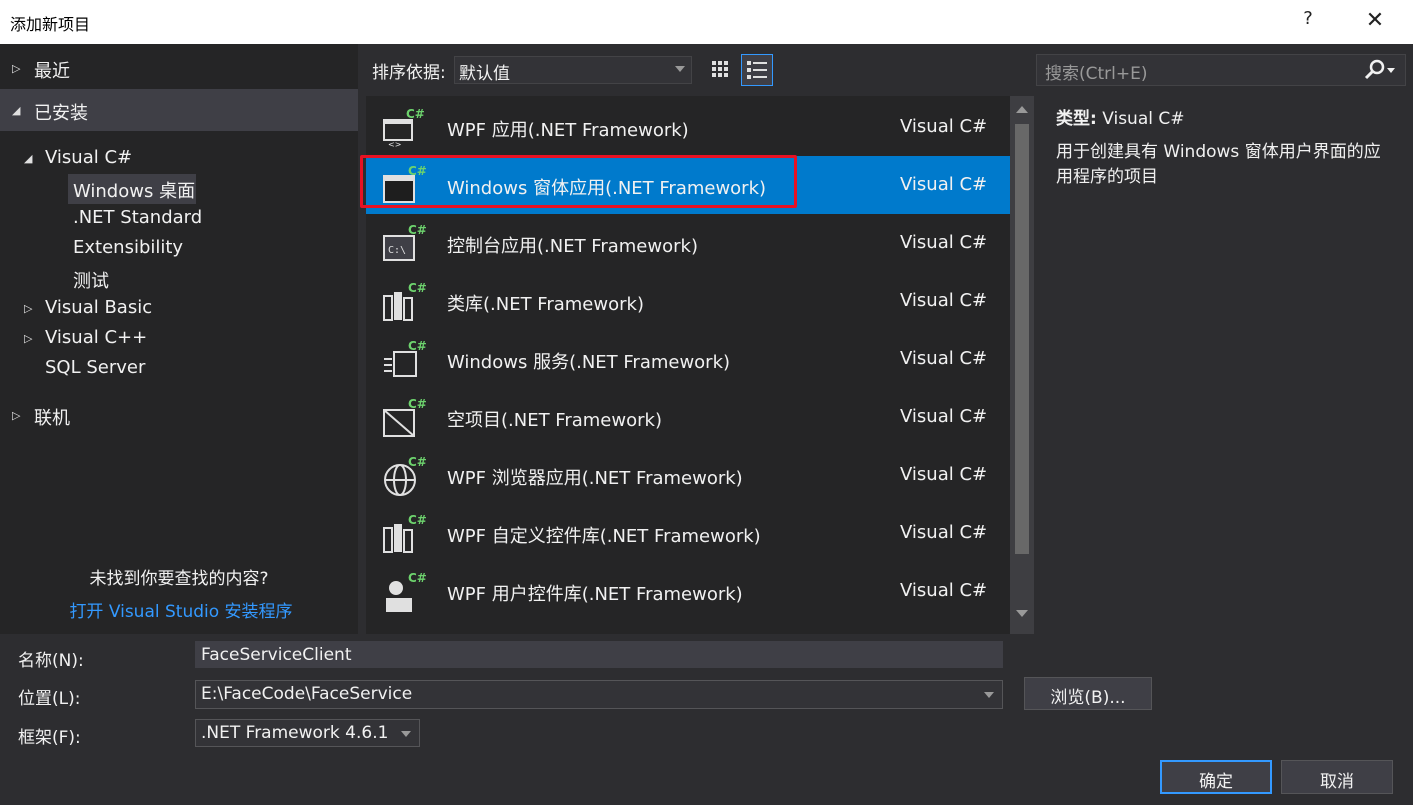 This screenshot has height=805, width=1413. I want to click on template-row: C# WPF 浏览器应用(.NET Framework) Visual C#, so click(688, 475).